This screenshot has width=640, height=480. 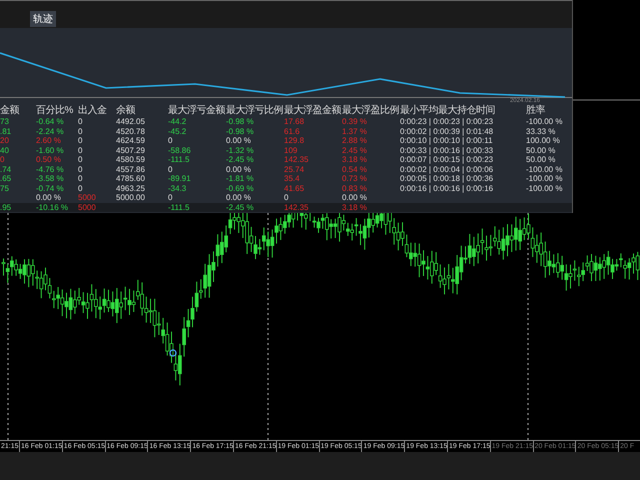 What do you see at coordinates (292, 131) in the screenshot?
I see `table-cell-text: 61.6` at bounding box center [292, 131].